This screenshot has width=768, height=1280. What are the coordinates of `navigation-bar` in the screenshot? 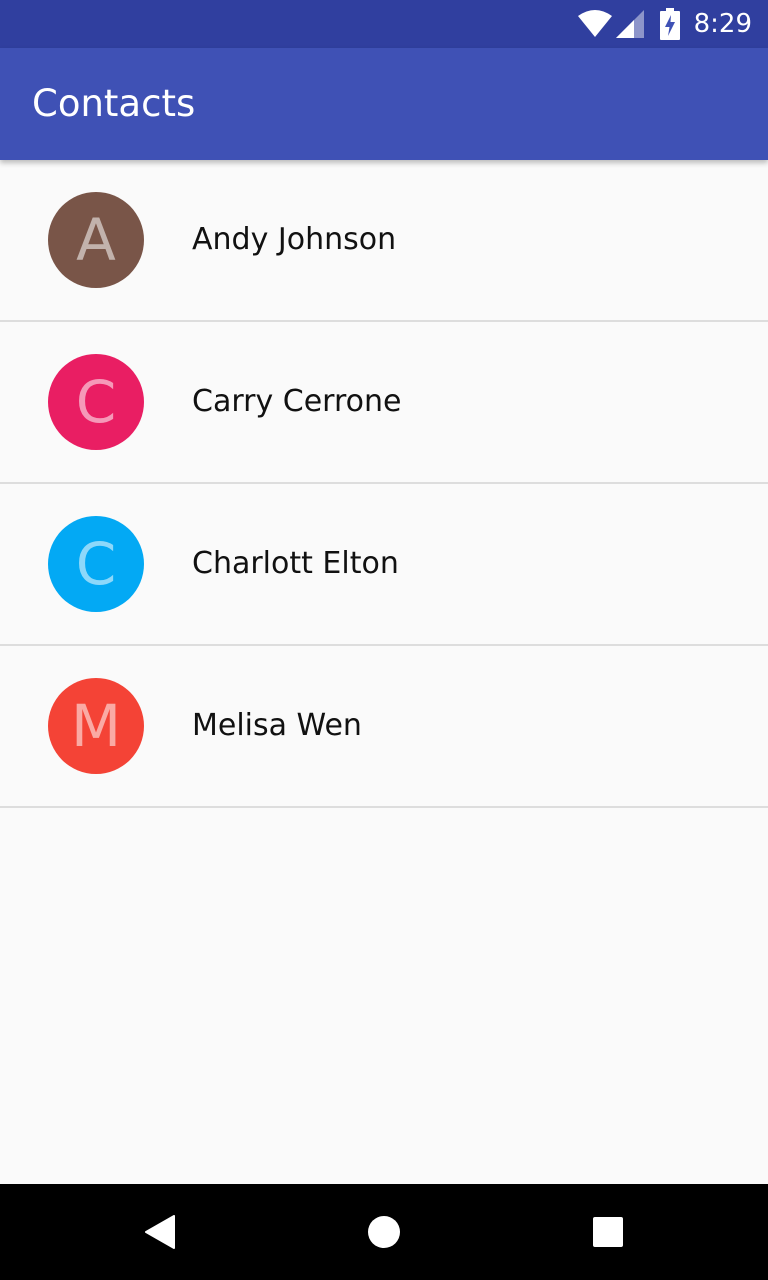 It's located at (384, 1232).